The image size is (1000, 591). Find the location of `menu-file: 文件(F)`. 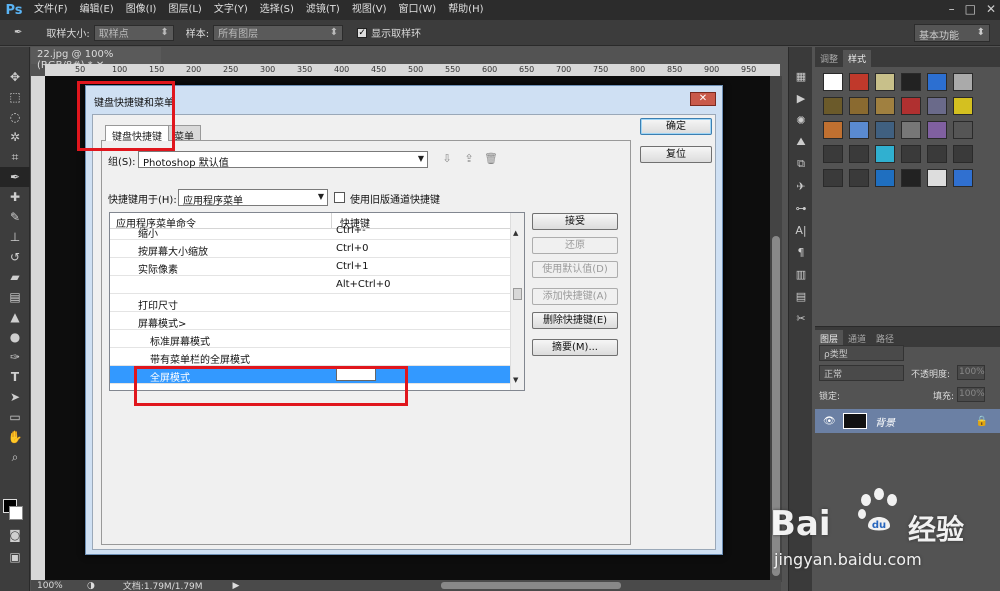

menu-file: 文件(F) is located at coordinates (51, 10).